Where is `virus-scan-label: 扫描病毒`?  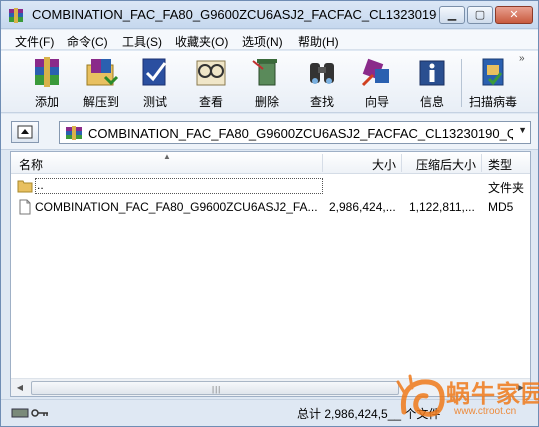
virus-scan-label: 扫描病毒 is located at coordinates (493, 102).